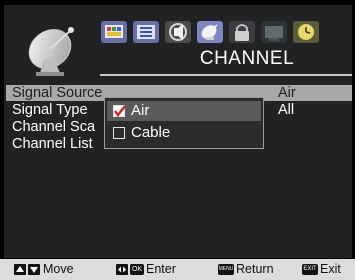 The height and width of the screenshot is (280, 355). What do you see at coordinates (161, 269) in the screenshot?
I see `enter-label: Enter` at bounding box center [161, 269].